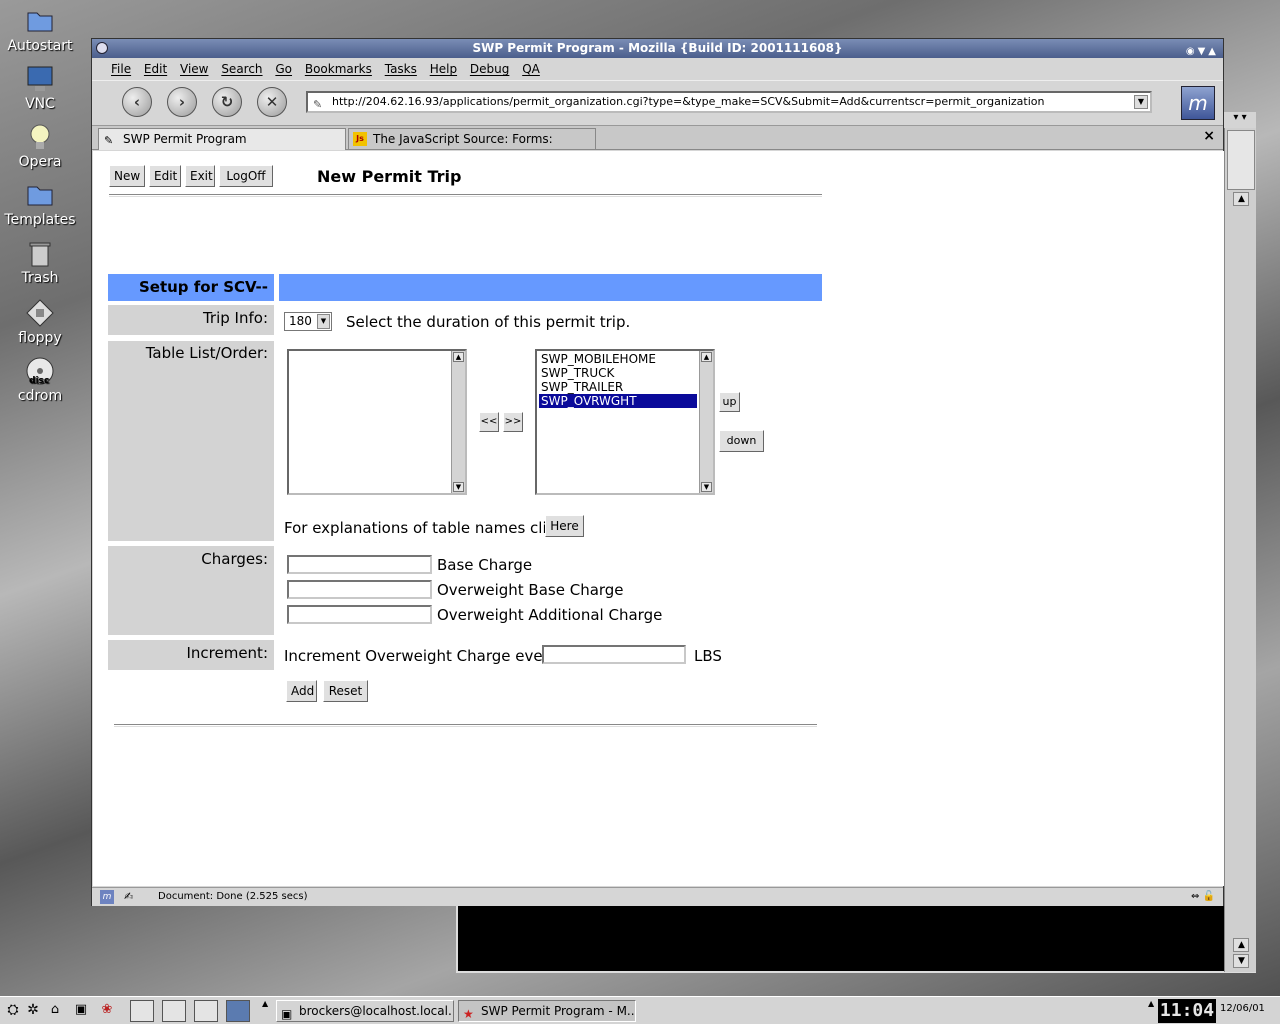 This screenshot has height=1024, width=1280. What do you see at coordinates (389, 176) in the screenshot?
I see `page-title: New Permit Trip` at bounding box center [389, 176].